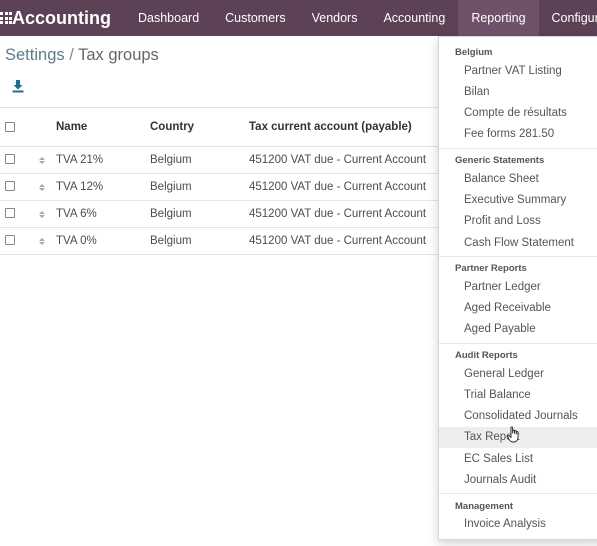 Image resolution: width=597 pixels, height=546 pixels. Describe the element at coordinates (500, 160) in the screenshot. I see `menu-section-generic-statements: Generic Statements` at that location.